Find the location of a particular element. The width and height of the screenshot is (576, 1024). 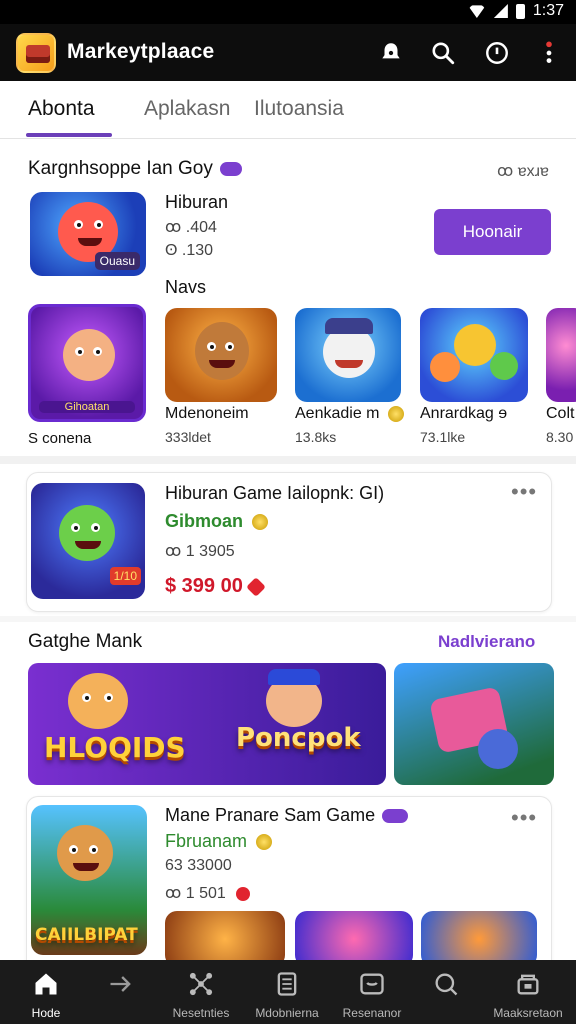

notification-bell-button is located at coordinates (391, 53).